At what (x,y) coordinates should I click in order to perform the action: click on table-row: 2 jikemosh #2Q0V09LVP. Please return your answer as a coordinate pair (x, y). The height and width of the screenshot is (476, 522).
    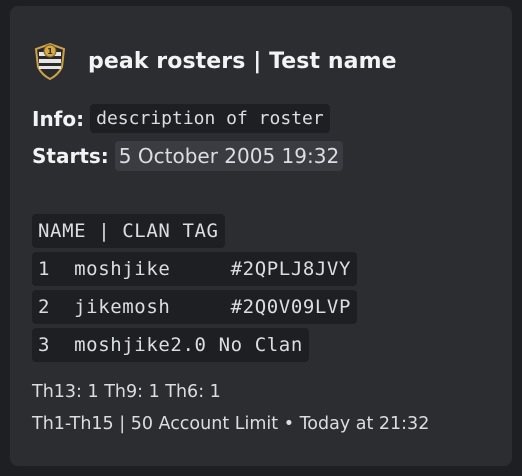
    Looking at the image, I should click on (195, 307).